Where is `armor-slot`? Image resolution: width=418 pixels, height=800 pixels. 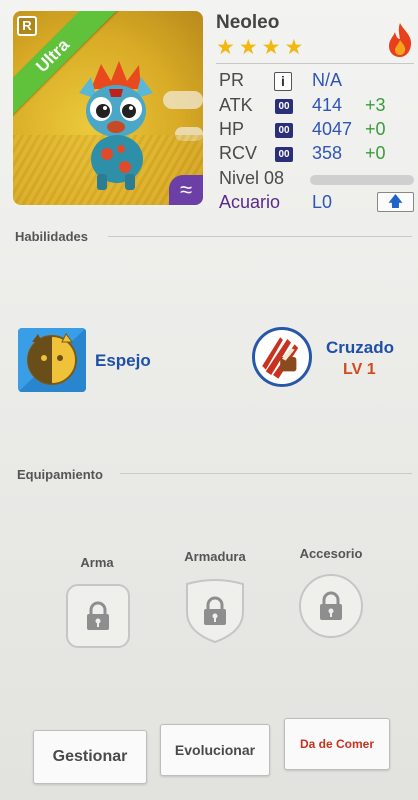
armor-slot is located at coordinates (215, 611).